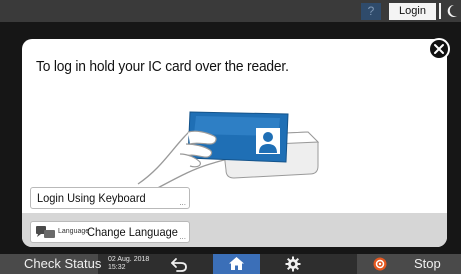 This screenshot has height=274, width=461. I want to click on top-bar: ? Login, so click(230, 11).